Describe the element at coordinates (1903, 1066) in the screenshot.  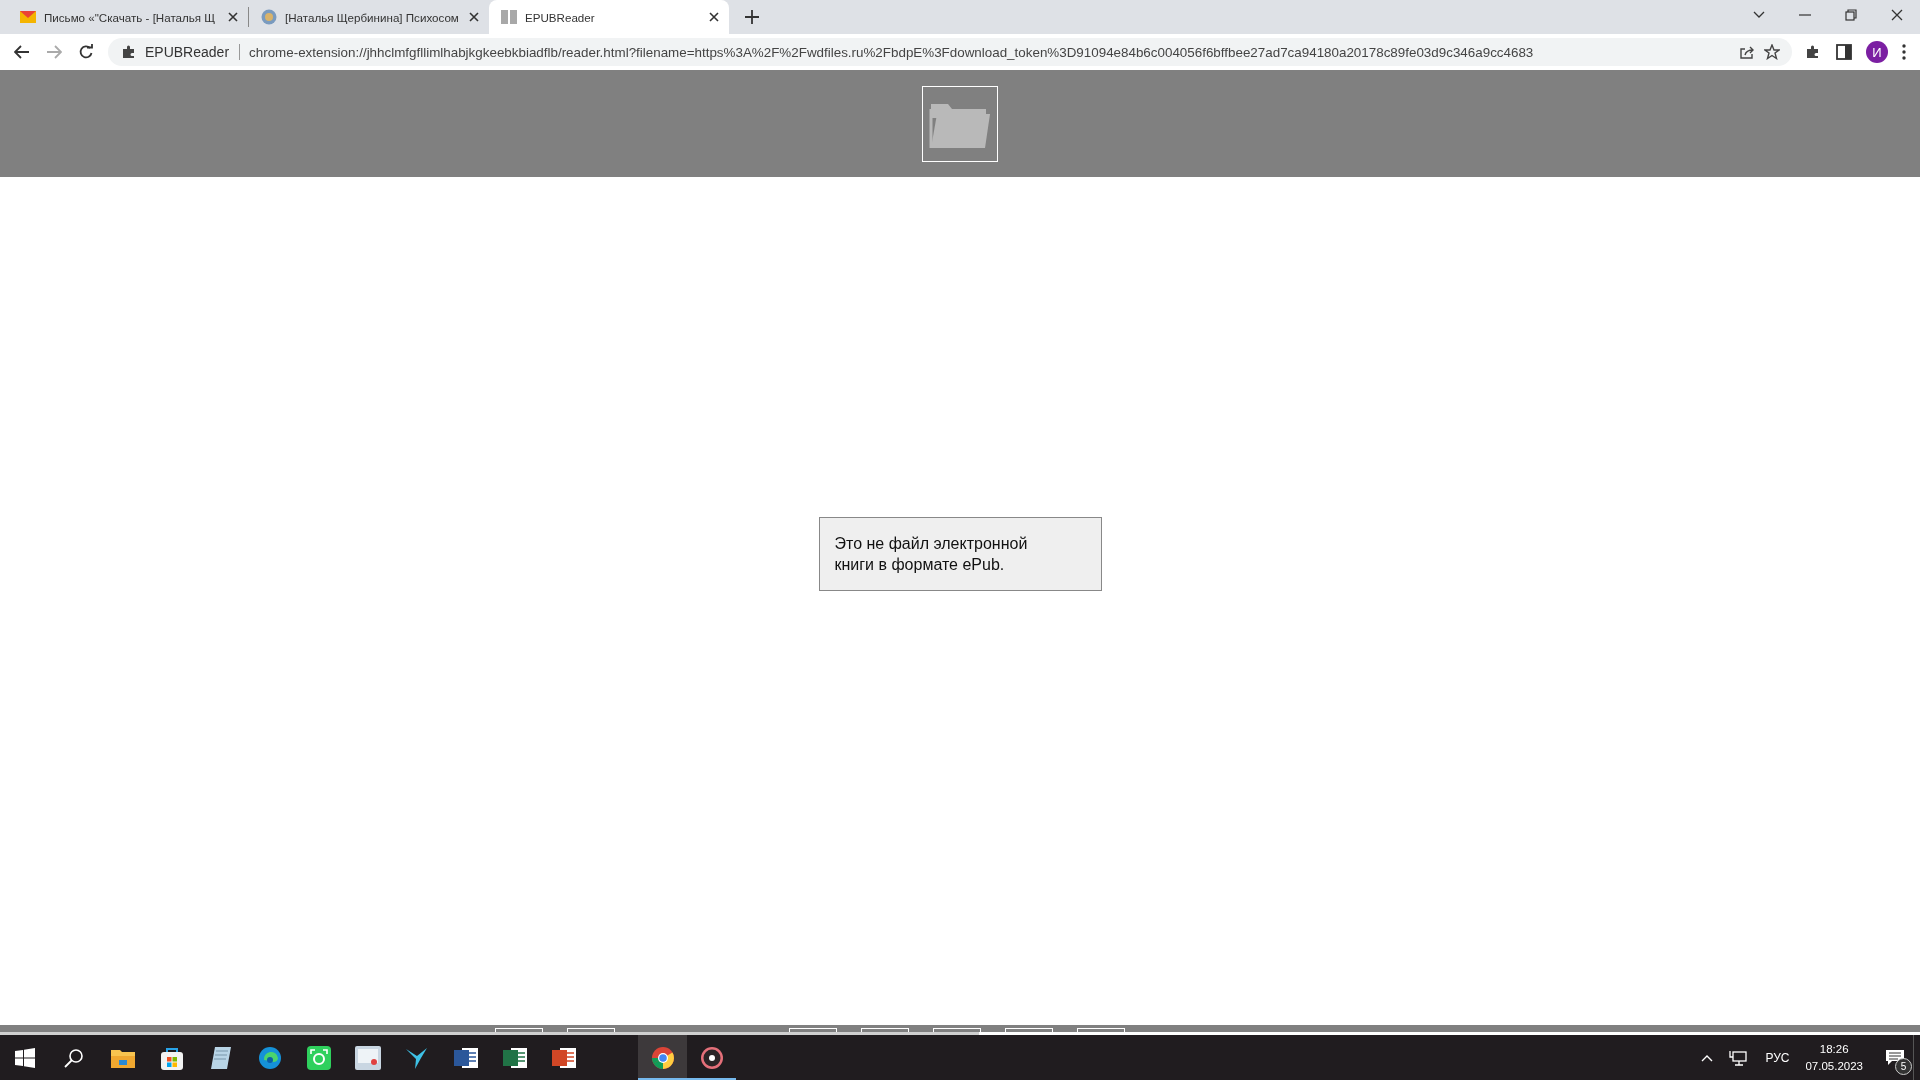
I see `notification-count-badge: 5` at that location.